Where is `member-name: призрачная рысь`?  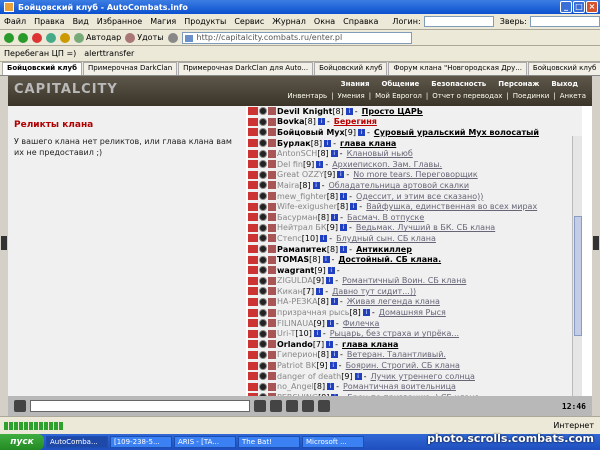
member-name: призрачная рысь is located at coordinates (313, 312).